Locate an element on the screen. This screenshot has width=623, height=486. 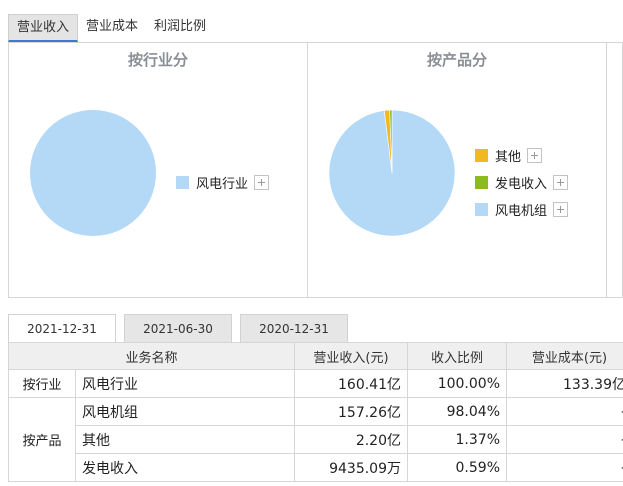
col-header-ratio: 收入比例 is located at coordinates (457, 356).